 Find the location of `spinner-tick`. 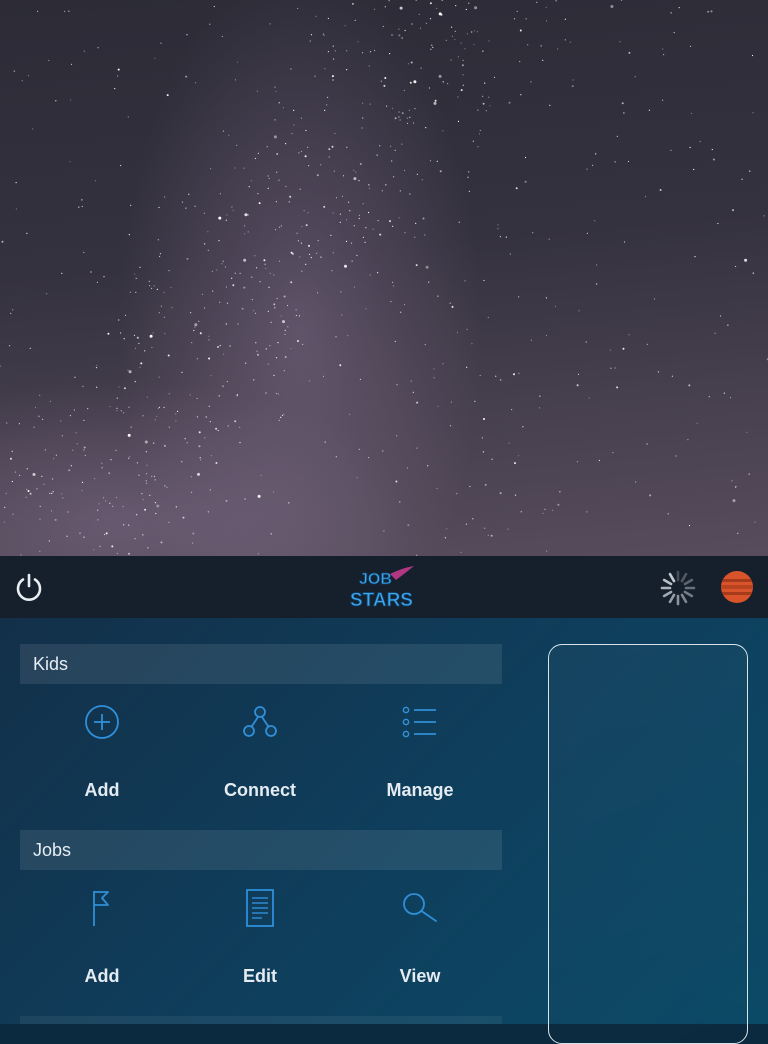

spinner-tick is located at coordinates (672, 577).